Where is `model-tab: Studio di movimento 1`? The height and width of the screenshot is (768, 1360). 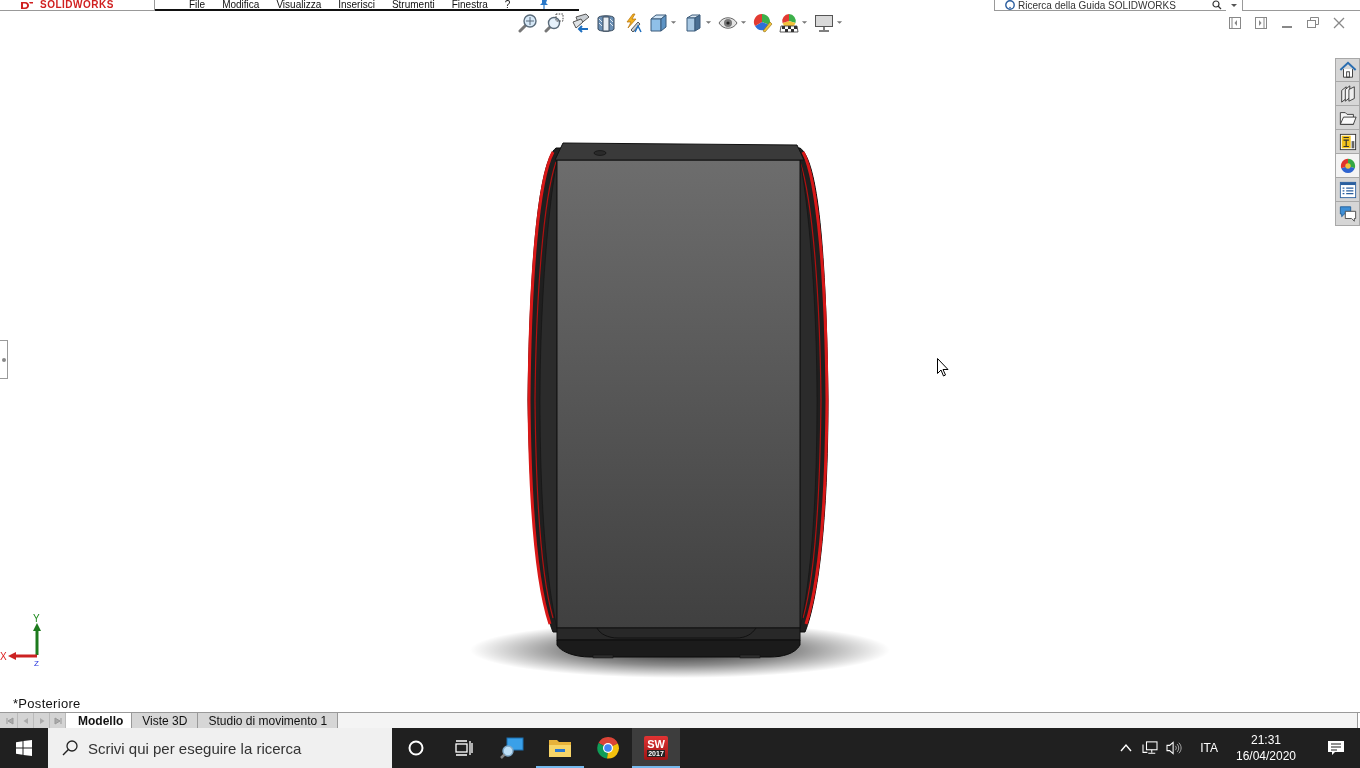
model-tab: Studio di movimento 1 is located at coordinates (268, 720).